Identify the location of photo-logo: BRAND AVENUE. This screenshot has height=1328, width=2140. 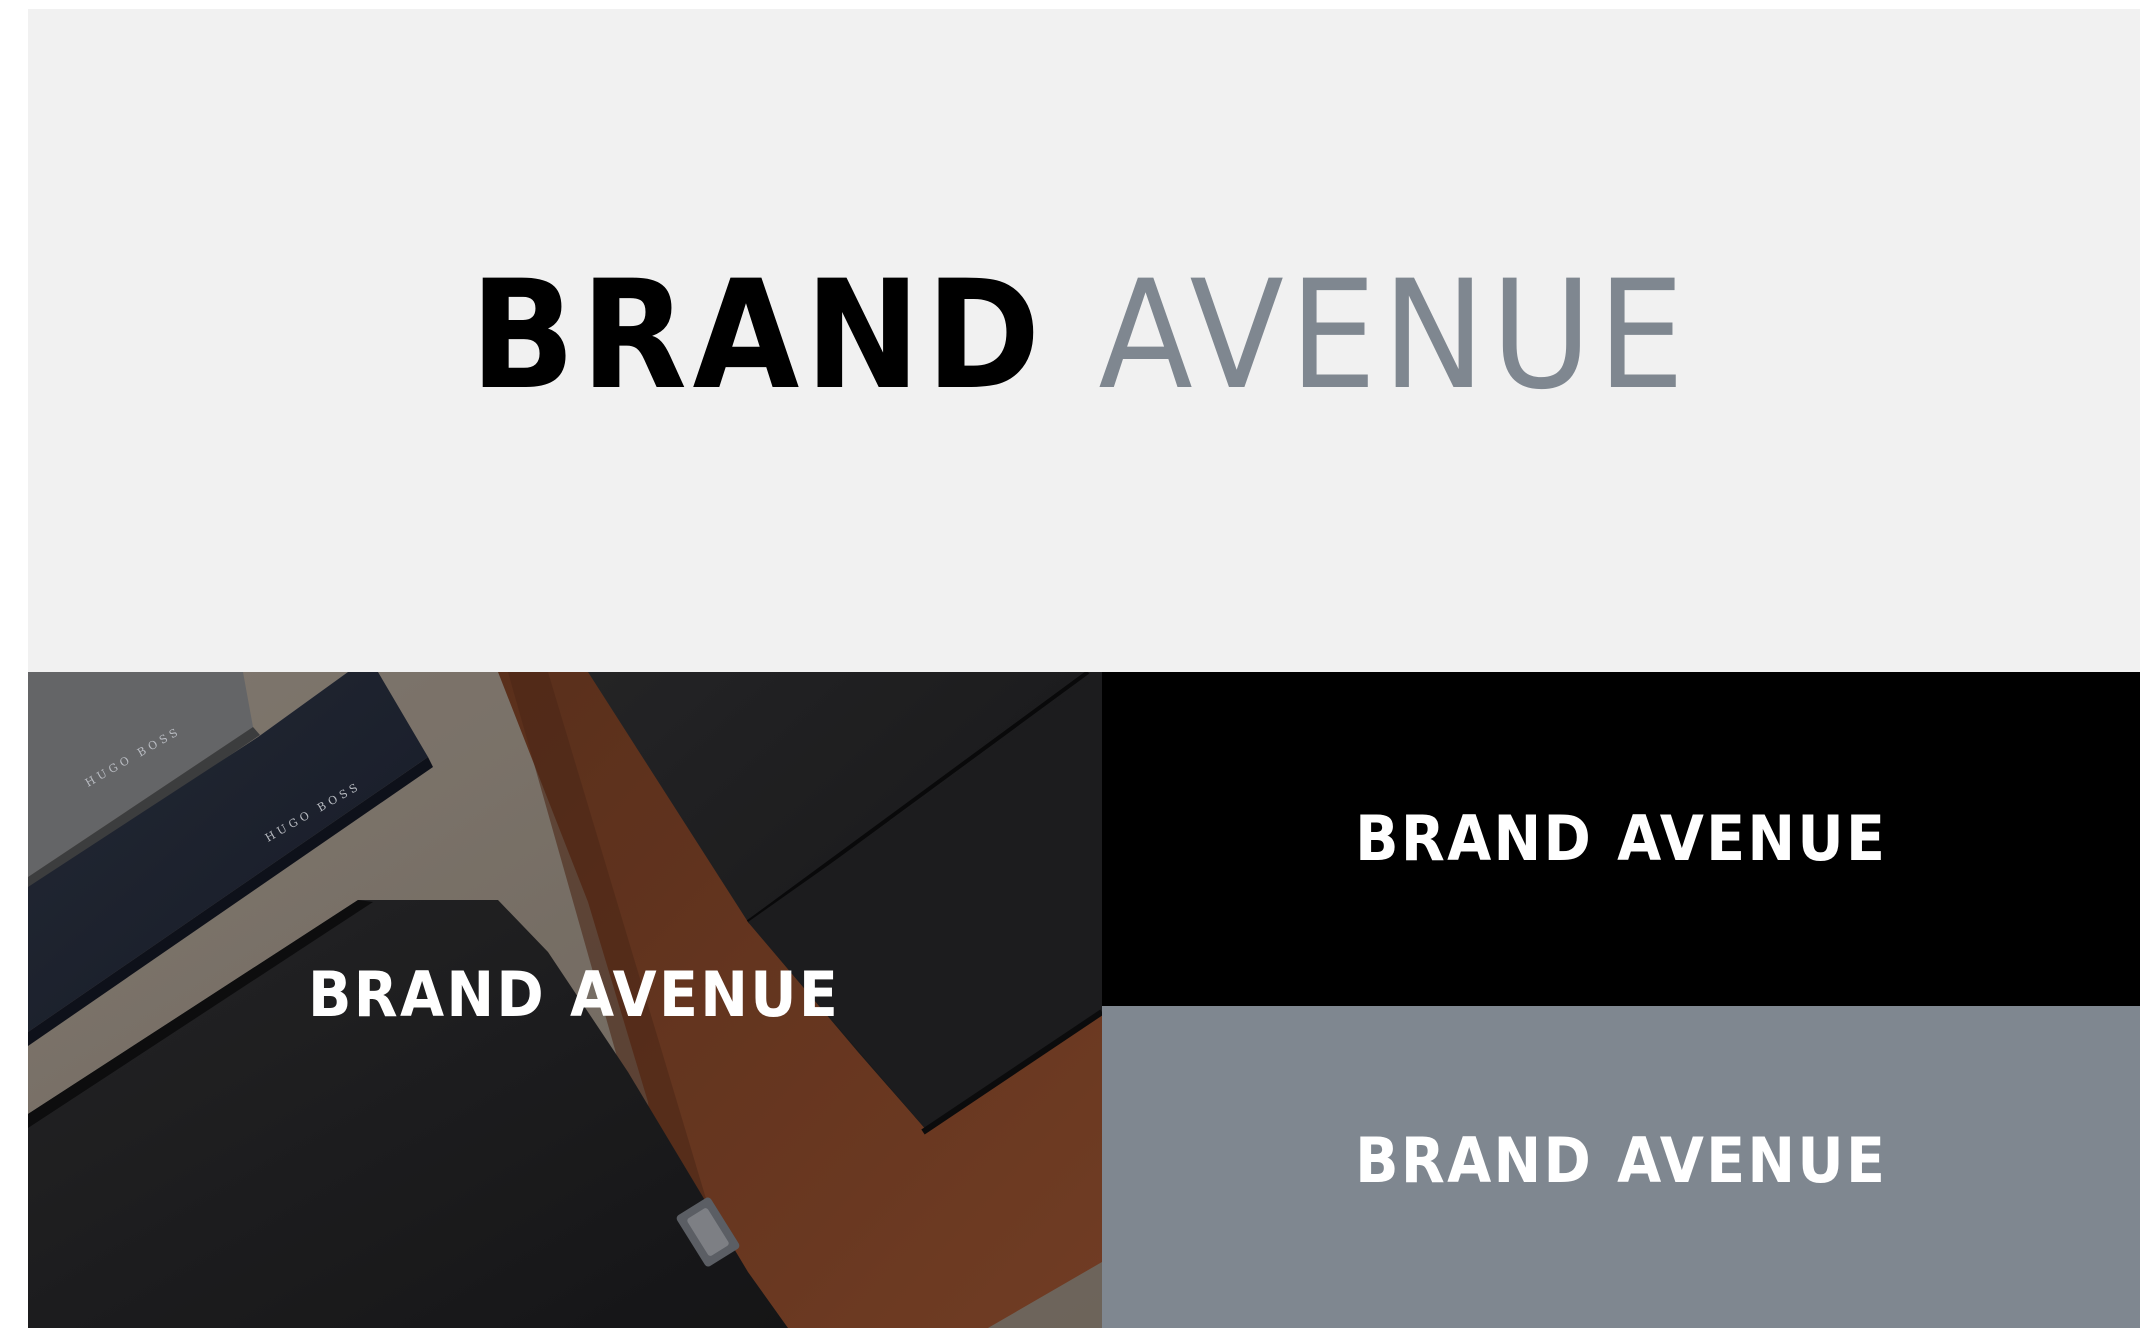
(573, 995).